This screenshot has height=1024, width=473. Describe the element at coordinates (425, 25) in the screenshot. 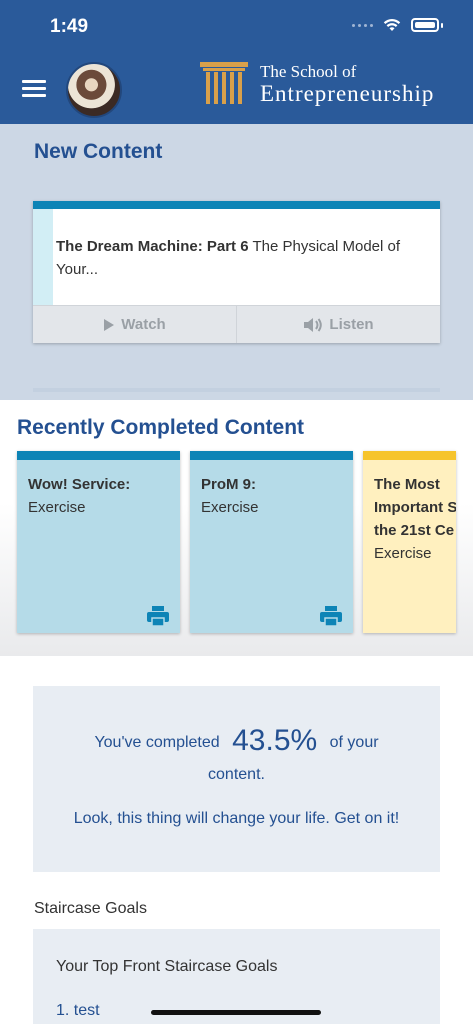

I see `battery-icon` at that location.